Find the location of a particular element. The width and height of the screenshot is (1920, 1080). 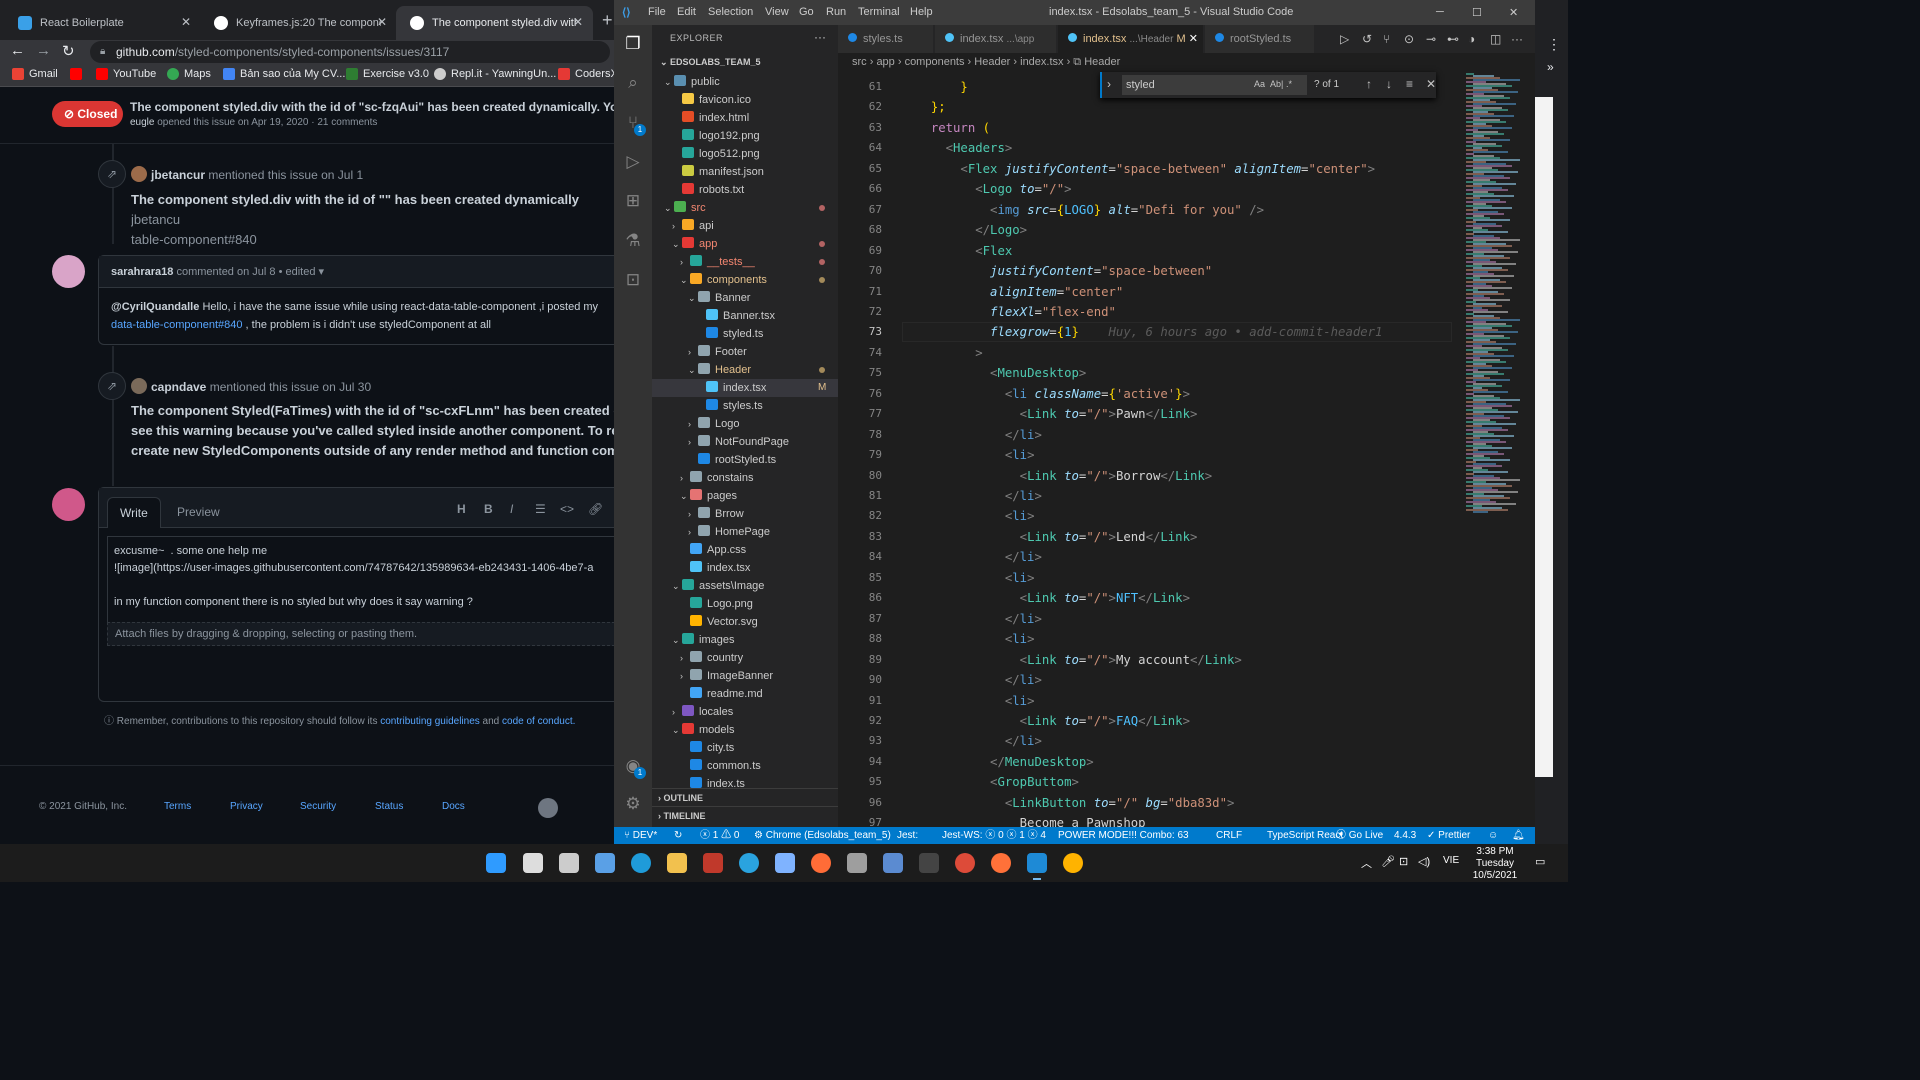

language-indicator: VIE is located at coordinates (1451, 860).